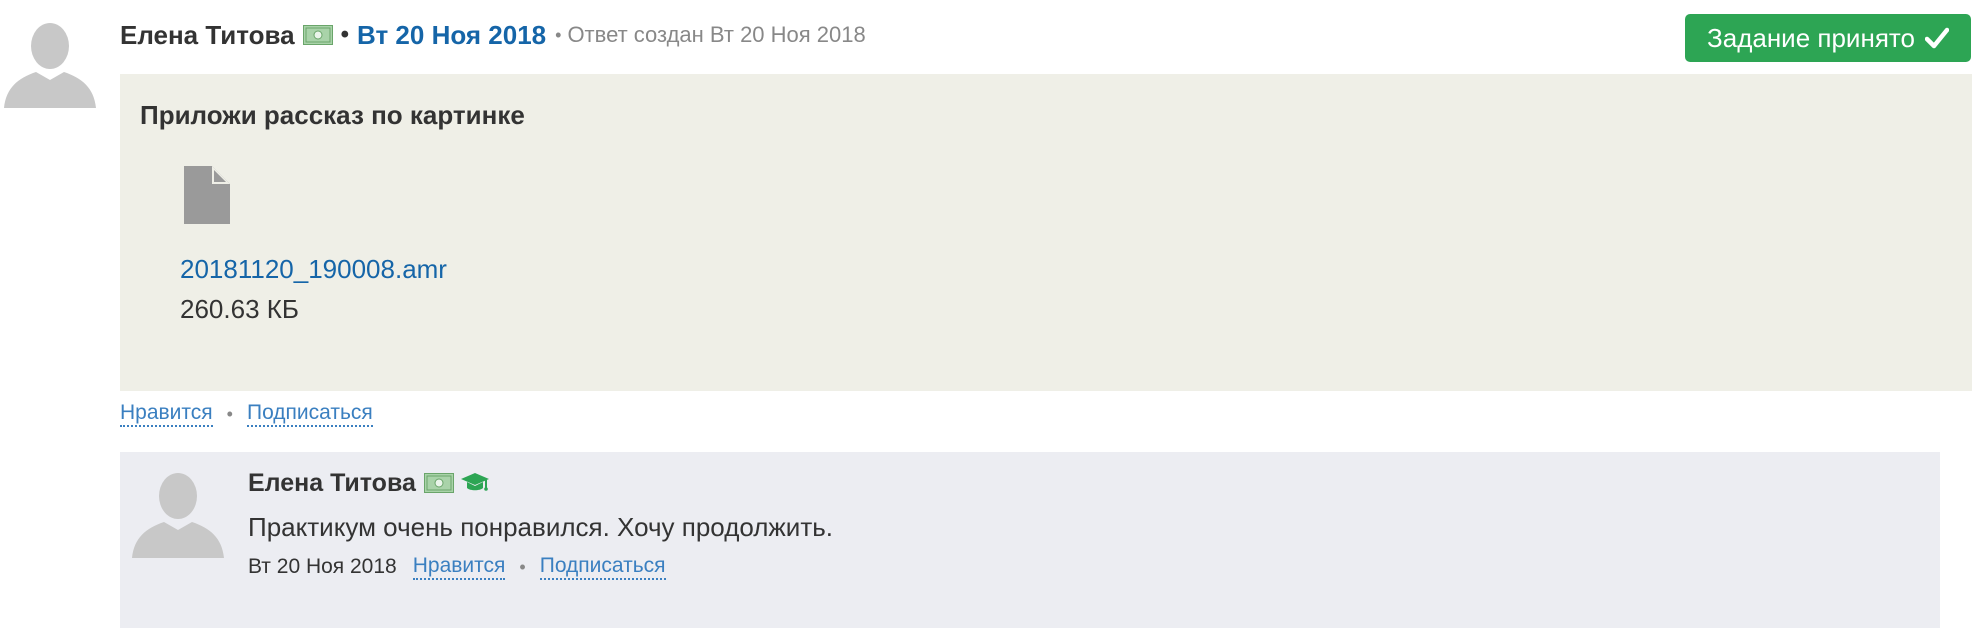 Image resolution: width=1978 pixels, height=628 pixels. What do you see at coordinates (332, 115) in the screenshot?
I see `task-title: Приложи рассказ по картинке` at bounding box center [332, 115].